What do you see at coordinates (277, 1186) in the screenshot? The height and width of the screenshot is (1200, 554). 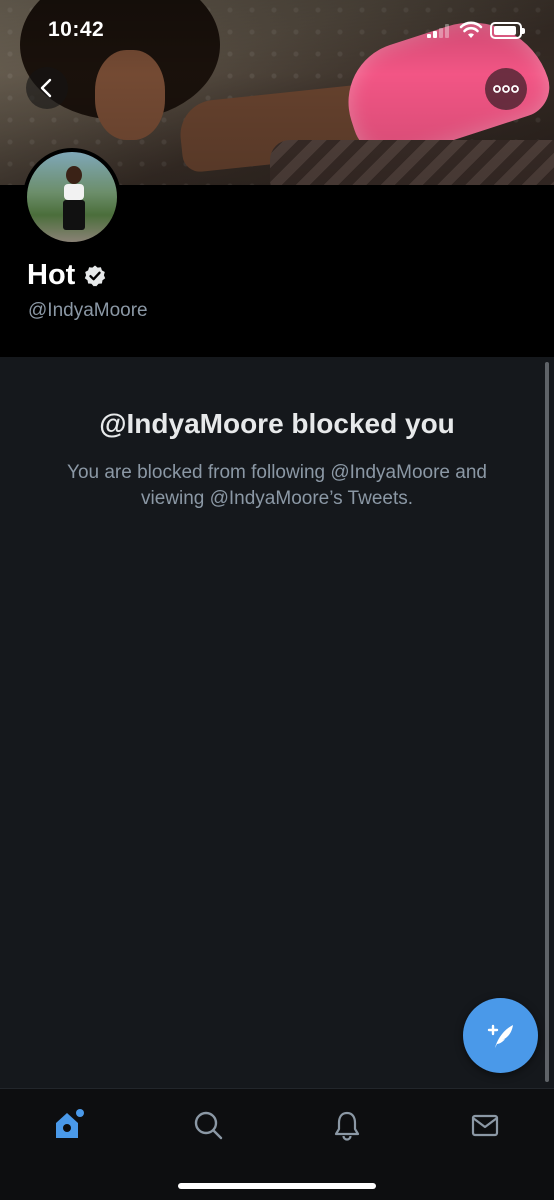 I see `home-indicator` at bounding box center [277, 1186].